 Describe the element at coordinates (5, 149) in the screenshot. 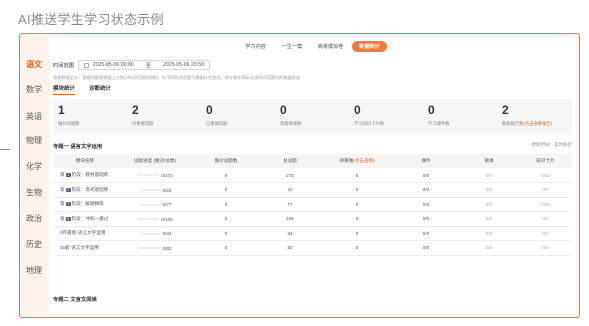

I see `divider-mark` at that location.